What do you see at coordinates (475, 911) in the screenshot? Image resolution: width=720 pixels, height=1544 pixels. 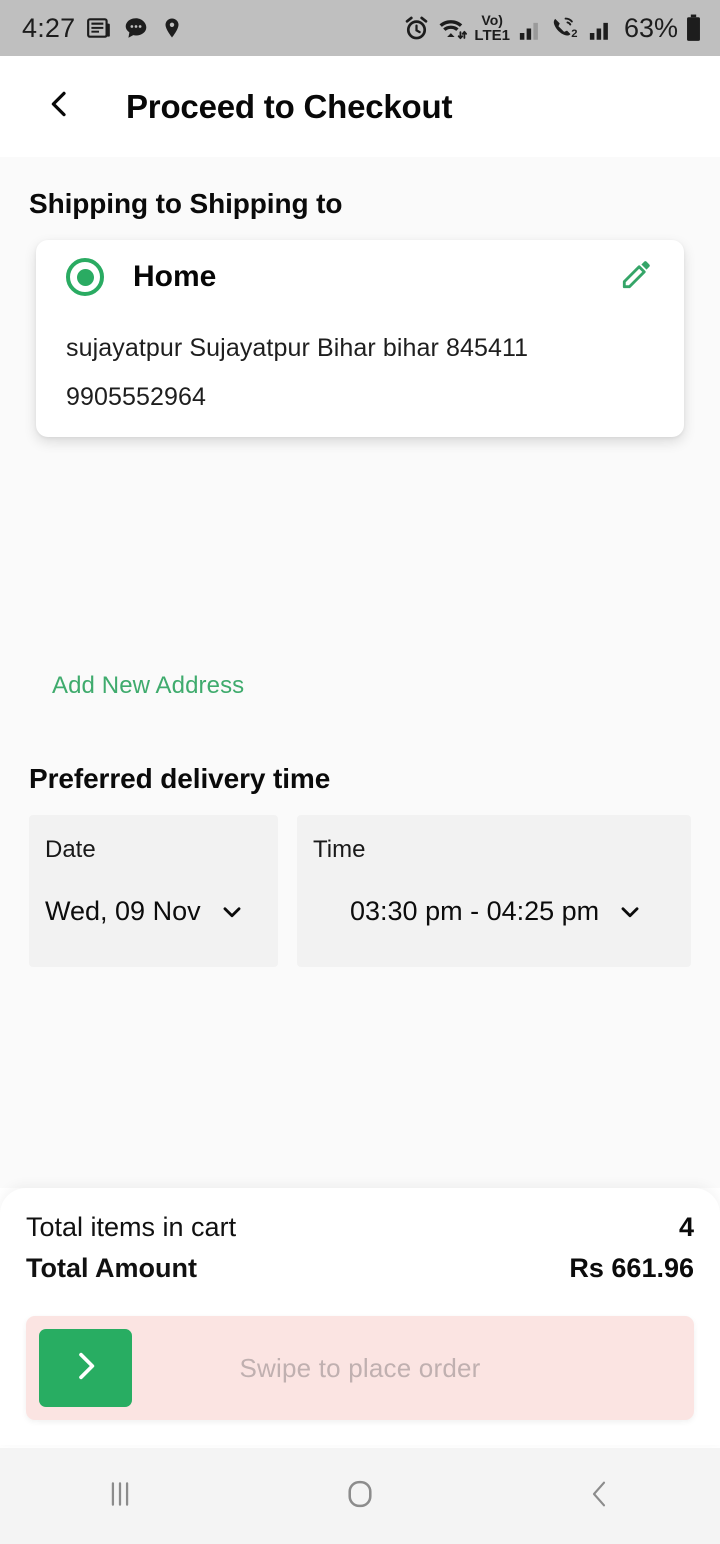 I see `time-value: 03:30 pm - 04:25 pm` at bounding box center [475, 911].